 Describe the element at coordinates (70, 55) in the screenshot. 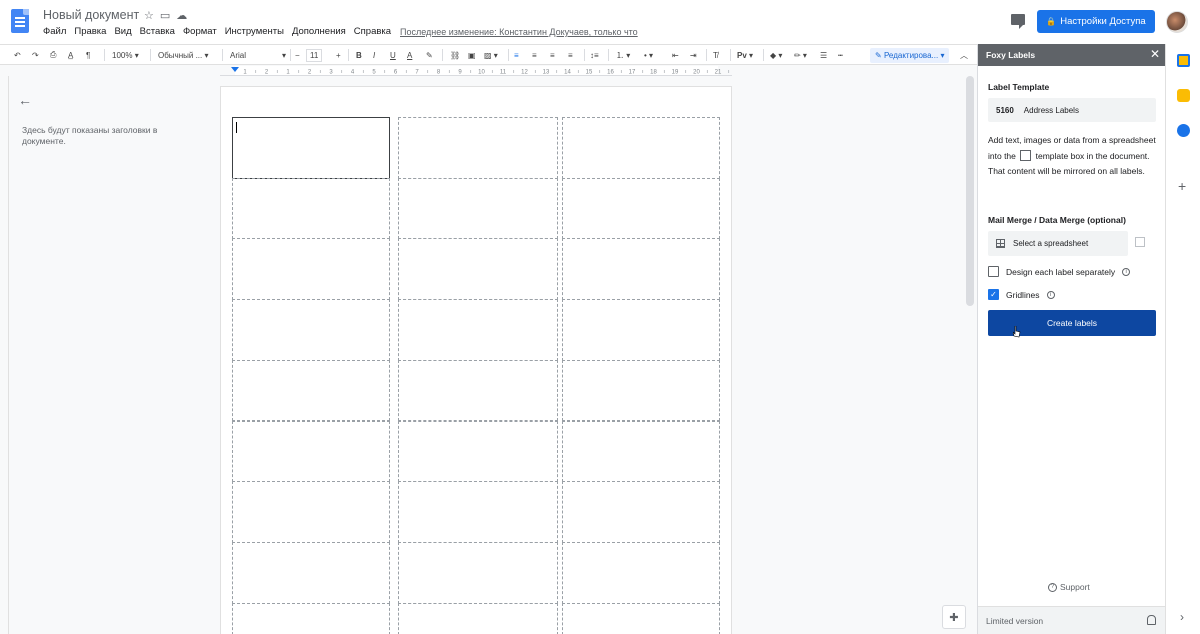

I see `spellcheck-icon: A̲` at that location.